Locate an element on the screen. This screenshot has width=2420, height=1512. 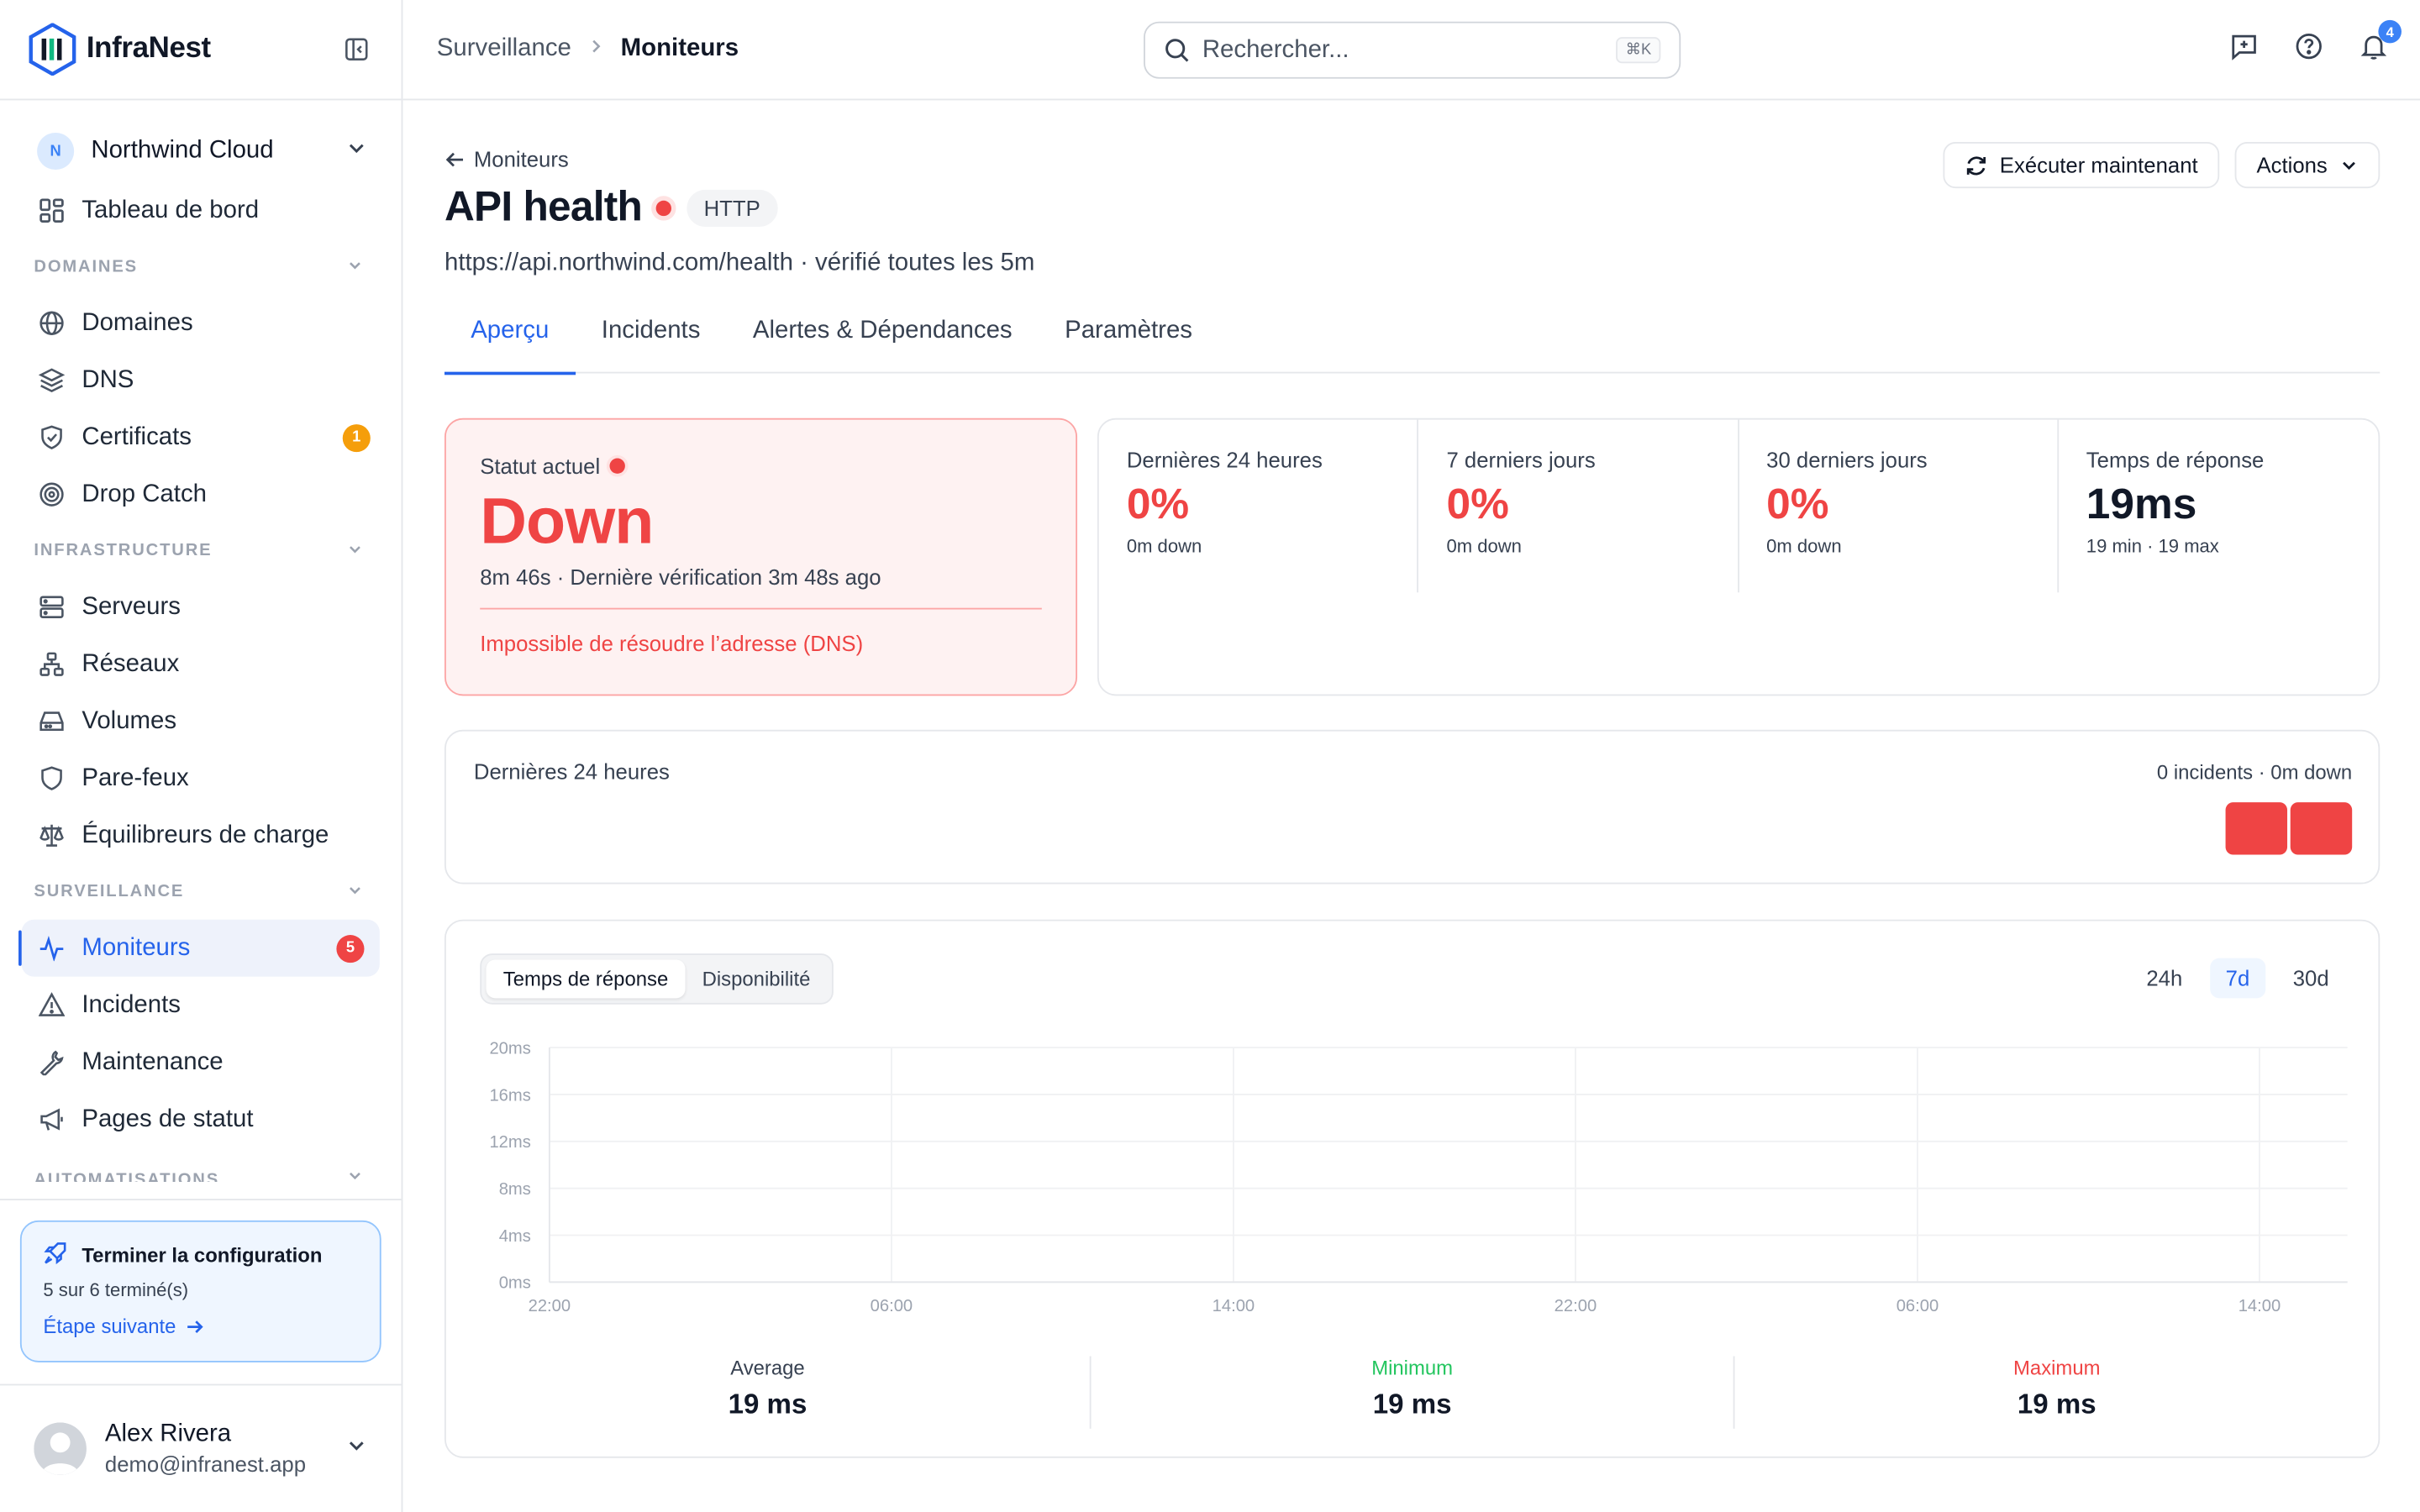
section-label: AUTOMATISATIONS is located at coordinates (127, 1176).